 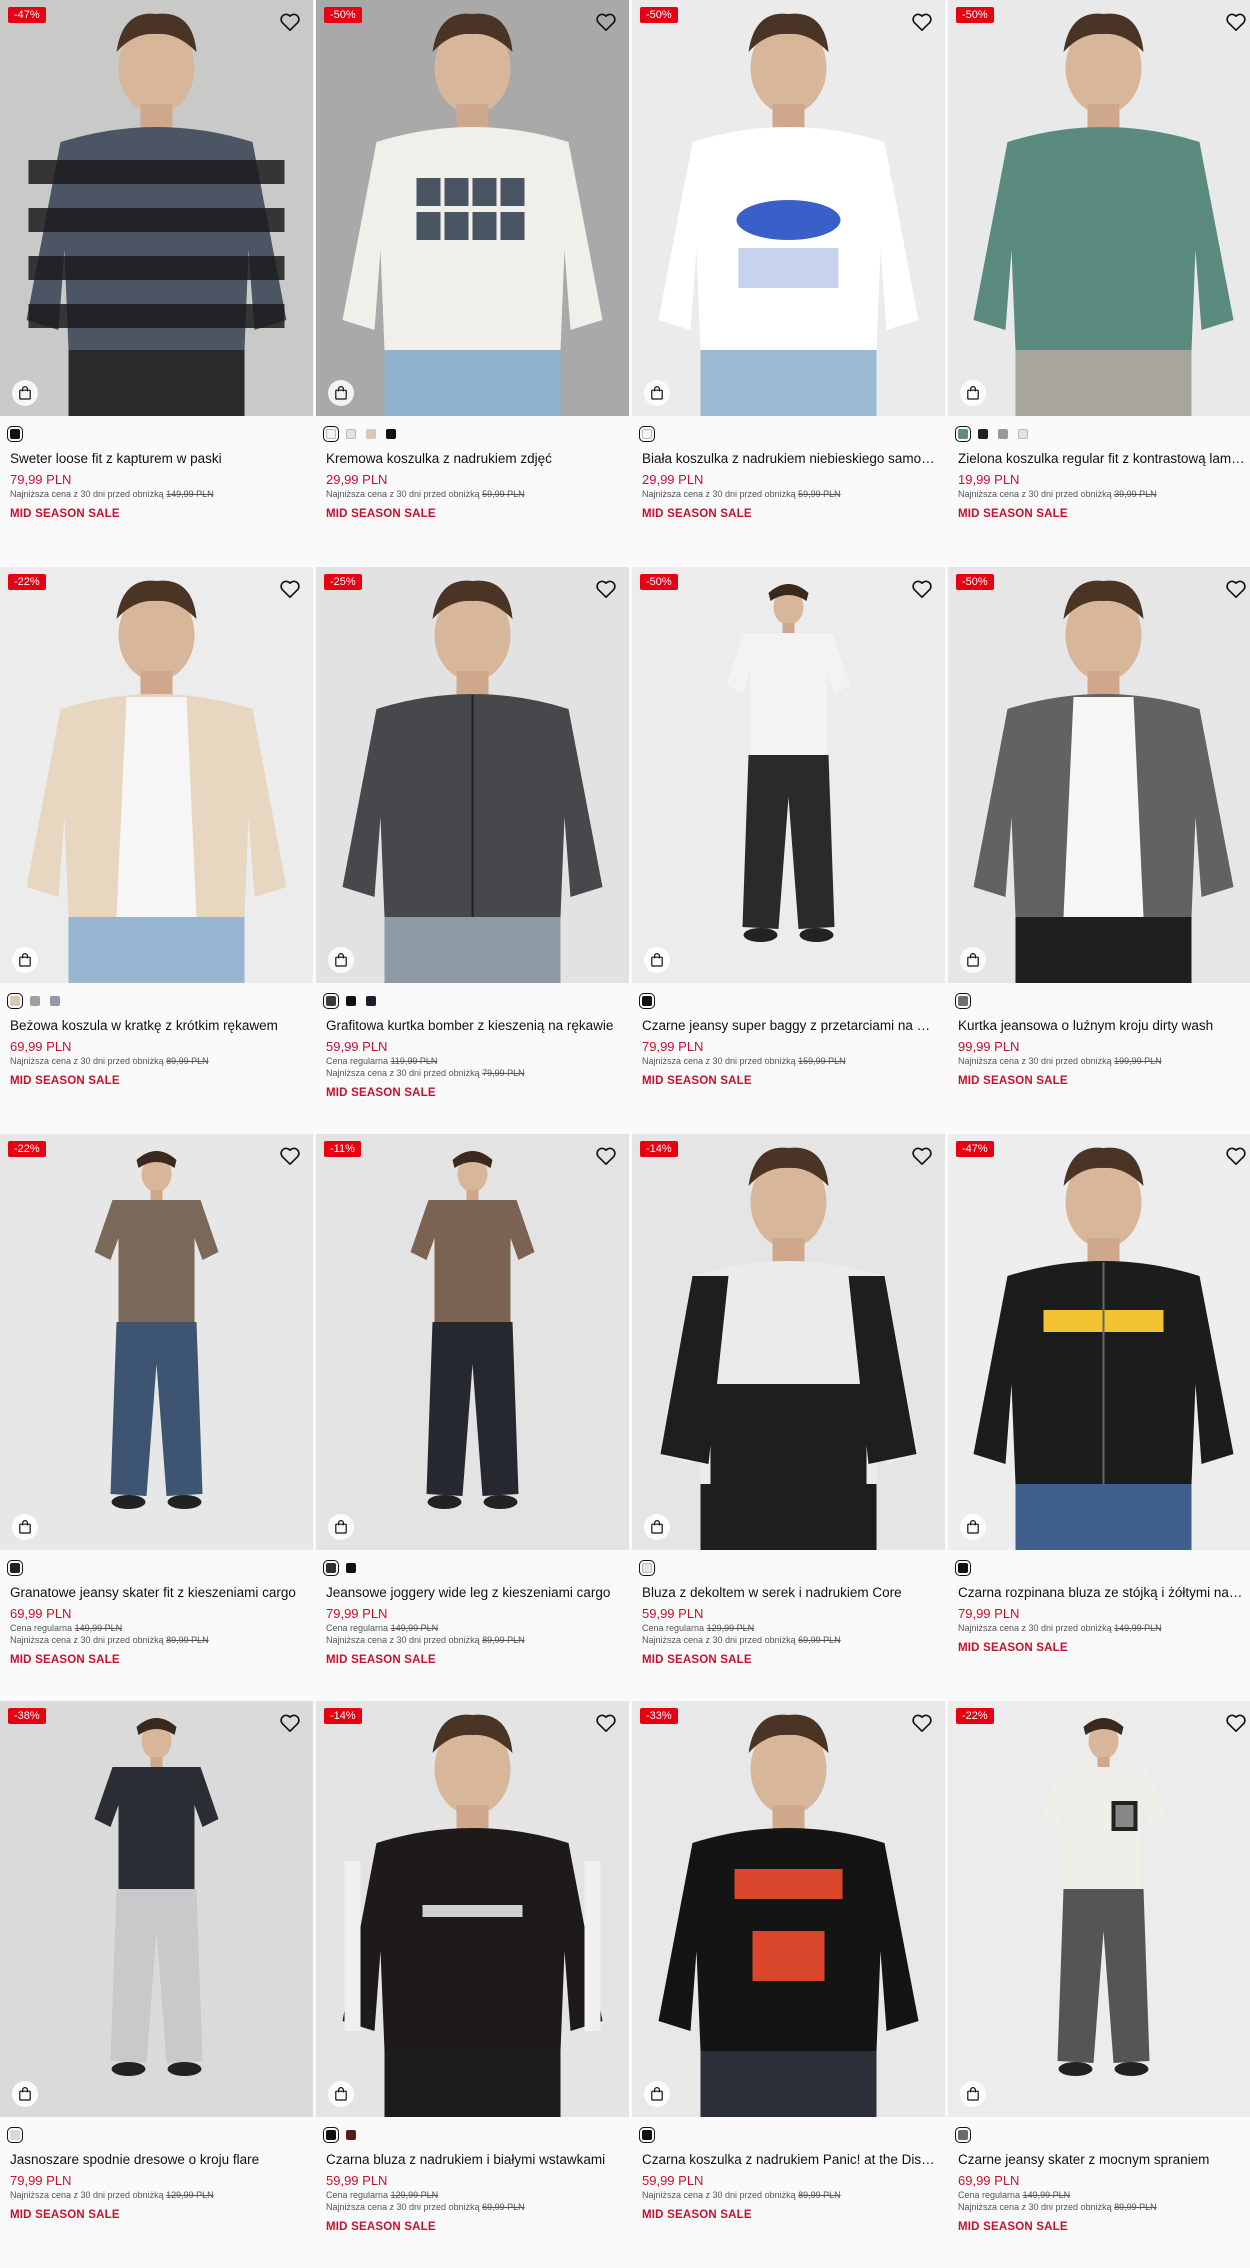 What do you see at coordinates (472, 459) in the screenshot?
I see `product-name: Kremowa koszulka z nadrukiem zdjęć` at bounding box center [472, 459].